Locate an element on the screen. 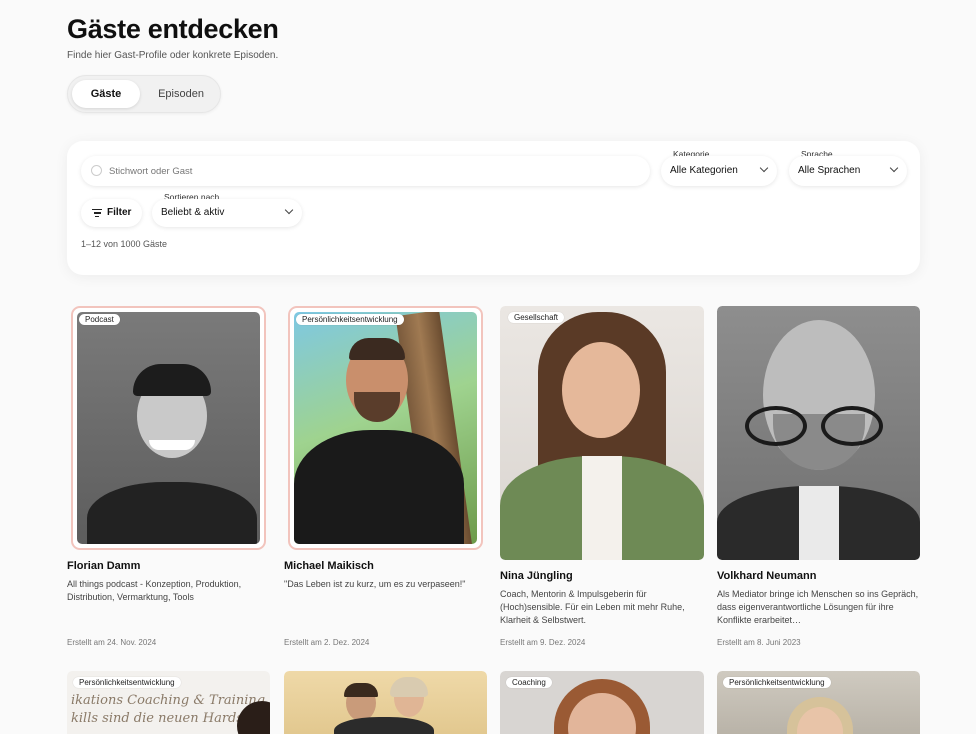 Image resolution: width=976 pixels, height=734 pixels. search-icon is located at coordinates (96, 170).